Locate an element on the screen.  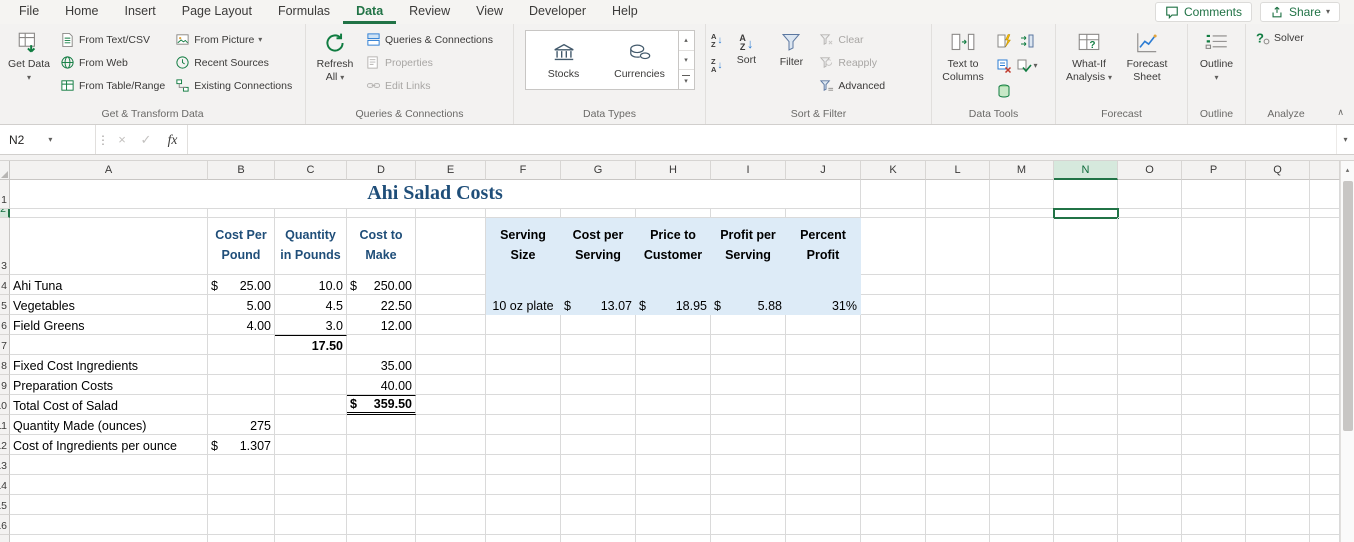
cell-A8: Fixed Cost Ingredients is located at coordinates (109, 365).